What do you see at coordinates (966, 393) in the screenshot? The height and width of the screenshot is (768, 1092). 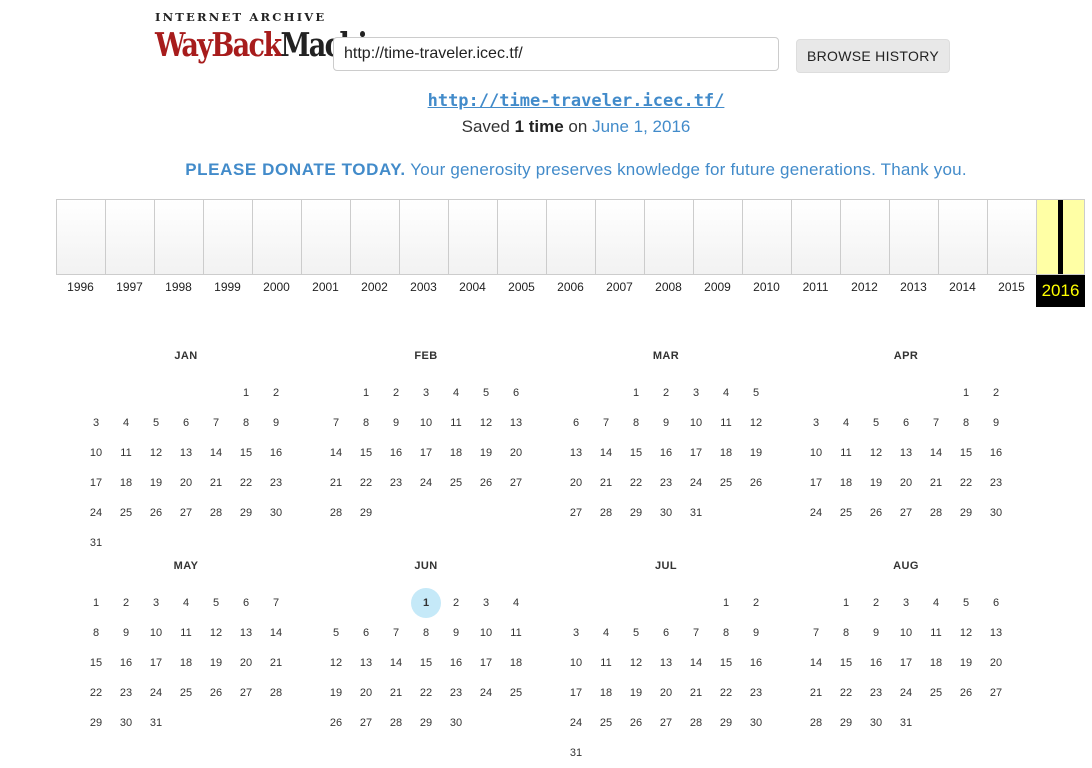 I see `calendar-day: 1` at bounding box center [966, 393].